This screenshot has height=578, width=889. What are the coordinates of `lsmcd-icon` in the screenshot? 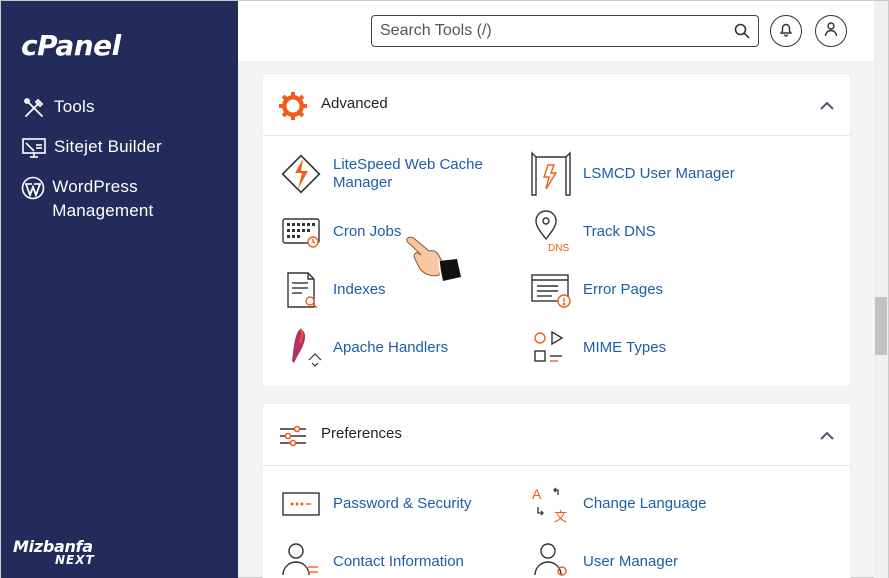 It's located at (551, 174).